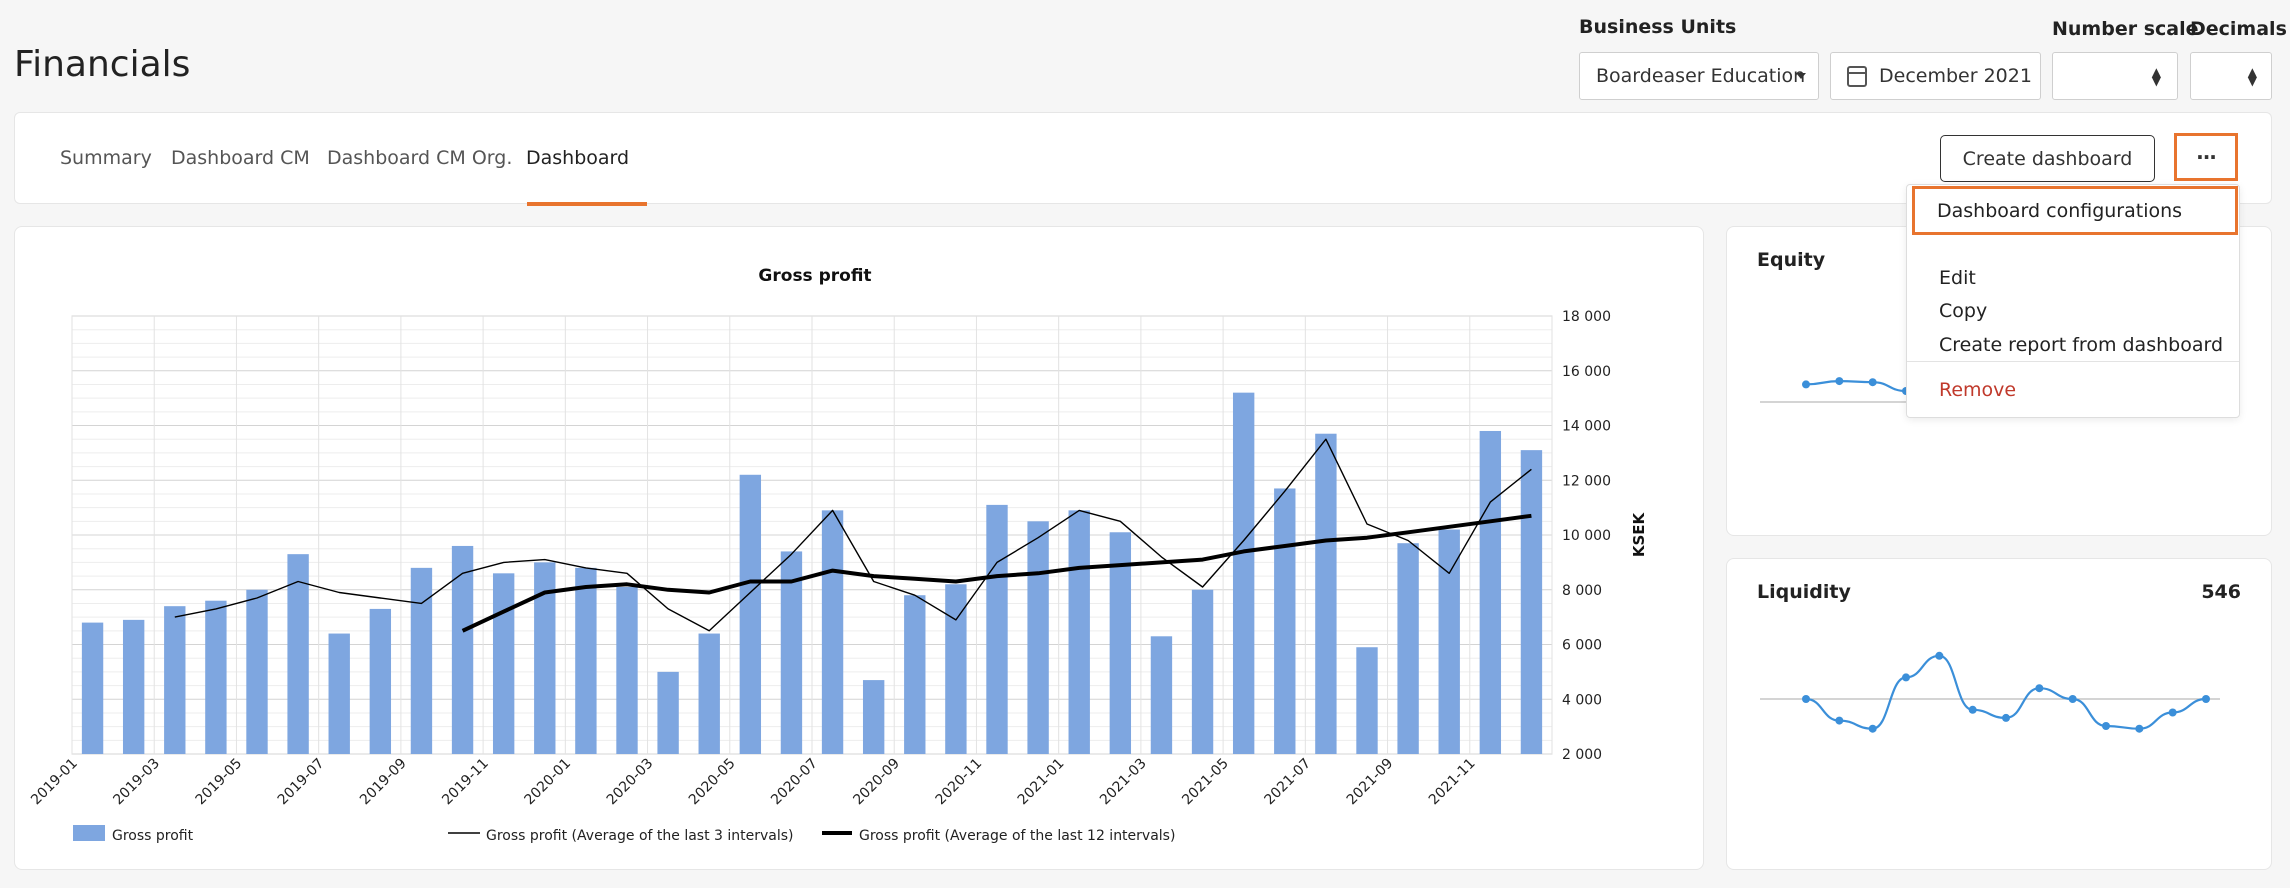 This screenshot has width=2290, height=888. Describe the element at coordinates (1586, 317) in the screenshot. I see `y-tick-label: 18 000` at that location.